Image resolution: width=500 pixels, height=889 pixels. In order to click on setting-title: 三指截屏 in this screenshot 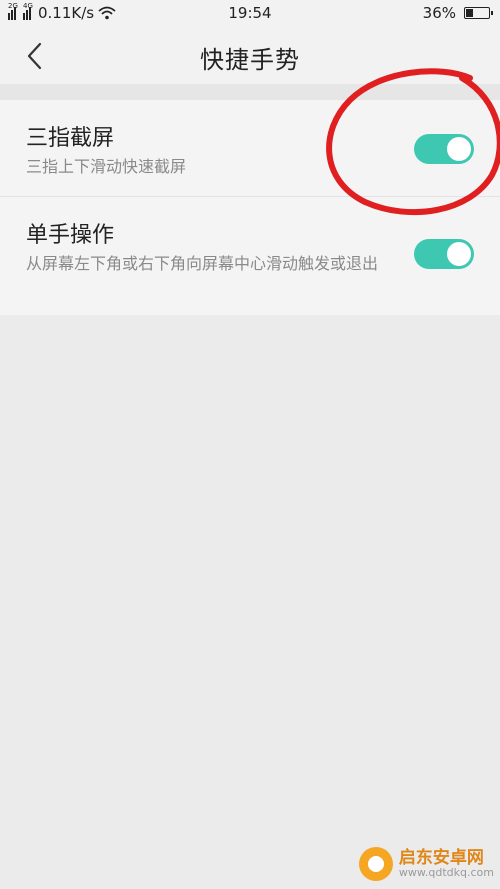, I will do `click(70, 138)`.